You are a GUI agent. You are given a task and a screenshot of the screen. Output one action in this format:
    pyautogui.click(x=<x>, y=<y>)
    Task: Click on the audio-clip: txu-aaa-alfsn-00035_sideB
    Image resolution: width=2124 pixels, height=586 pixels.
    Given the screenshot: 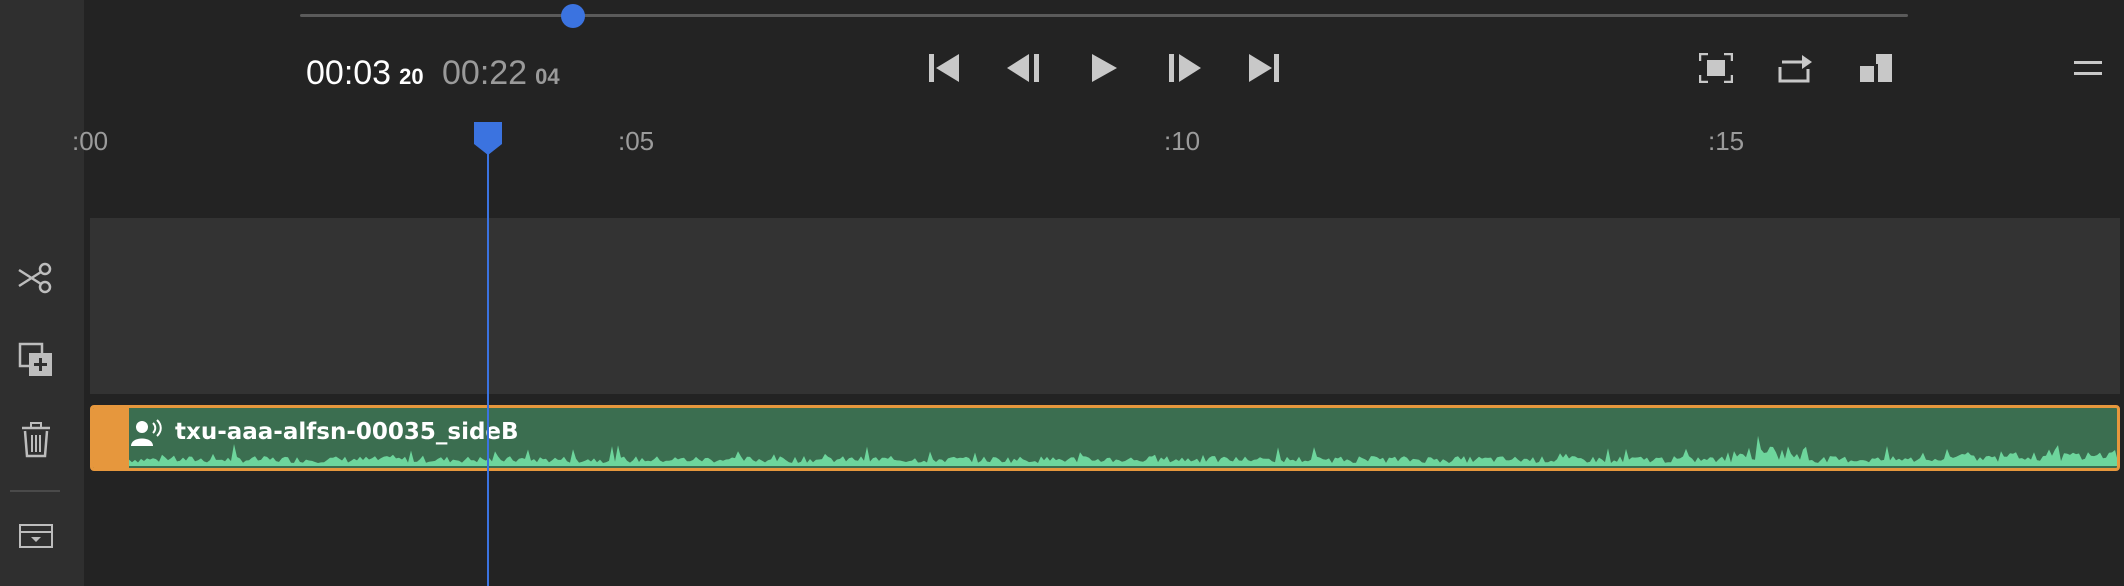 What is the action you would take?
    pyautogui.click(x=1105, y=438)
    